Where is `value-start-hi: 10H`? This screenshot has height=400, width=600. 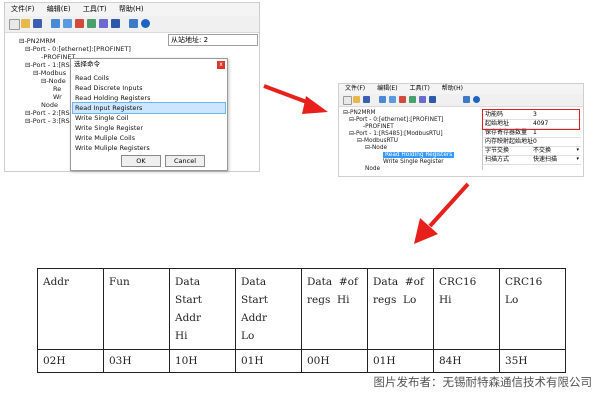 value-start-hi: 10H is located at coordinates (202, 361).